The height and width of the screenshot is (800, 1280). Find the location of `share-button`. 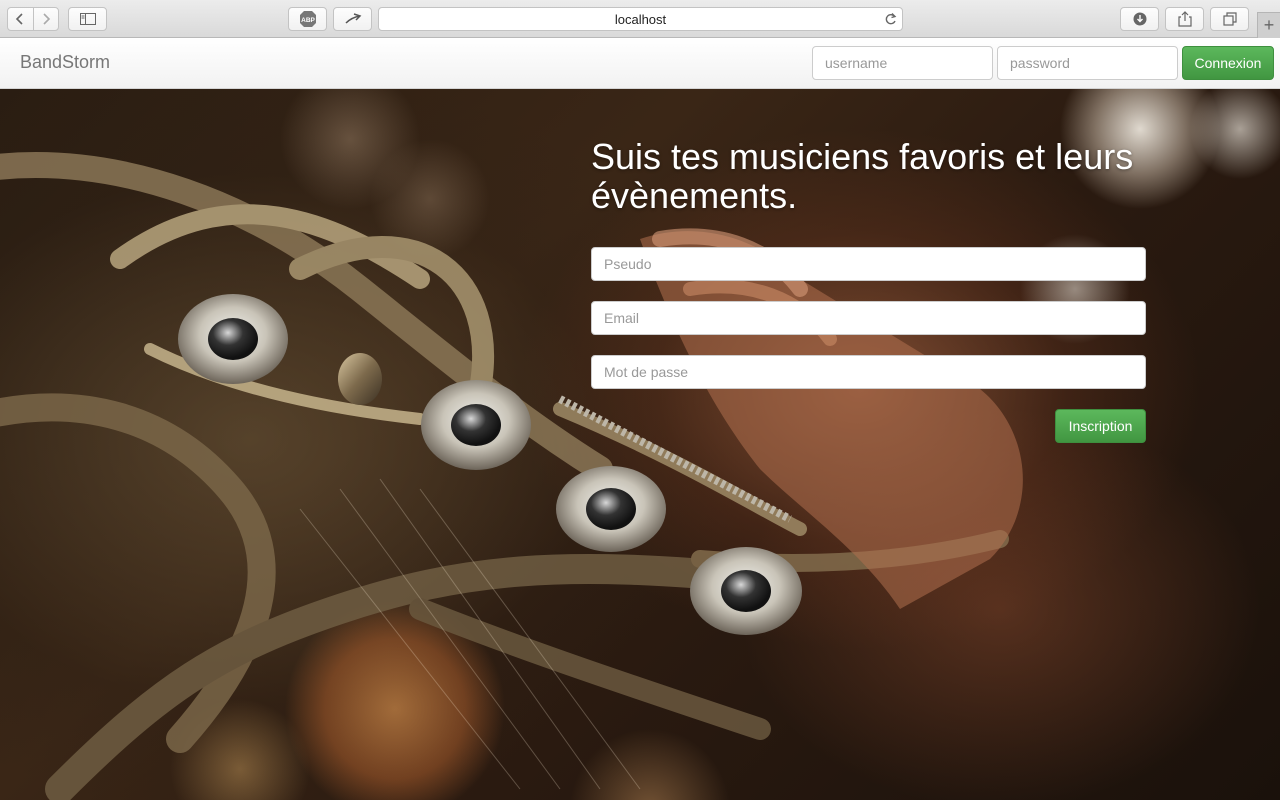

share-button is located at coordinates (1184, 19).